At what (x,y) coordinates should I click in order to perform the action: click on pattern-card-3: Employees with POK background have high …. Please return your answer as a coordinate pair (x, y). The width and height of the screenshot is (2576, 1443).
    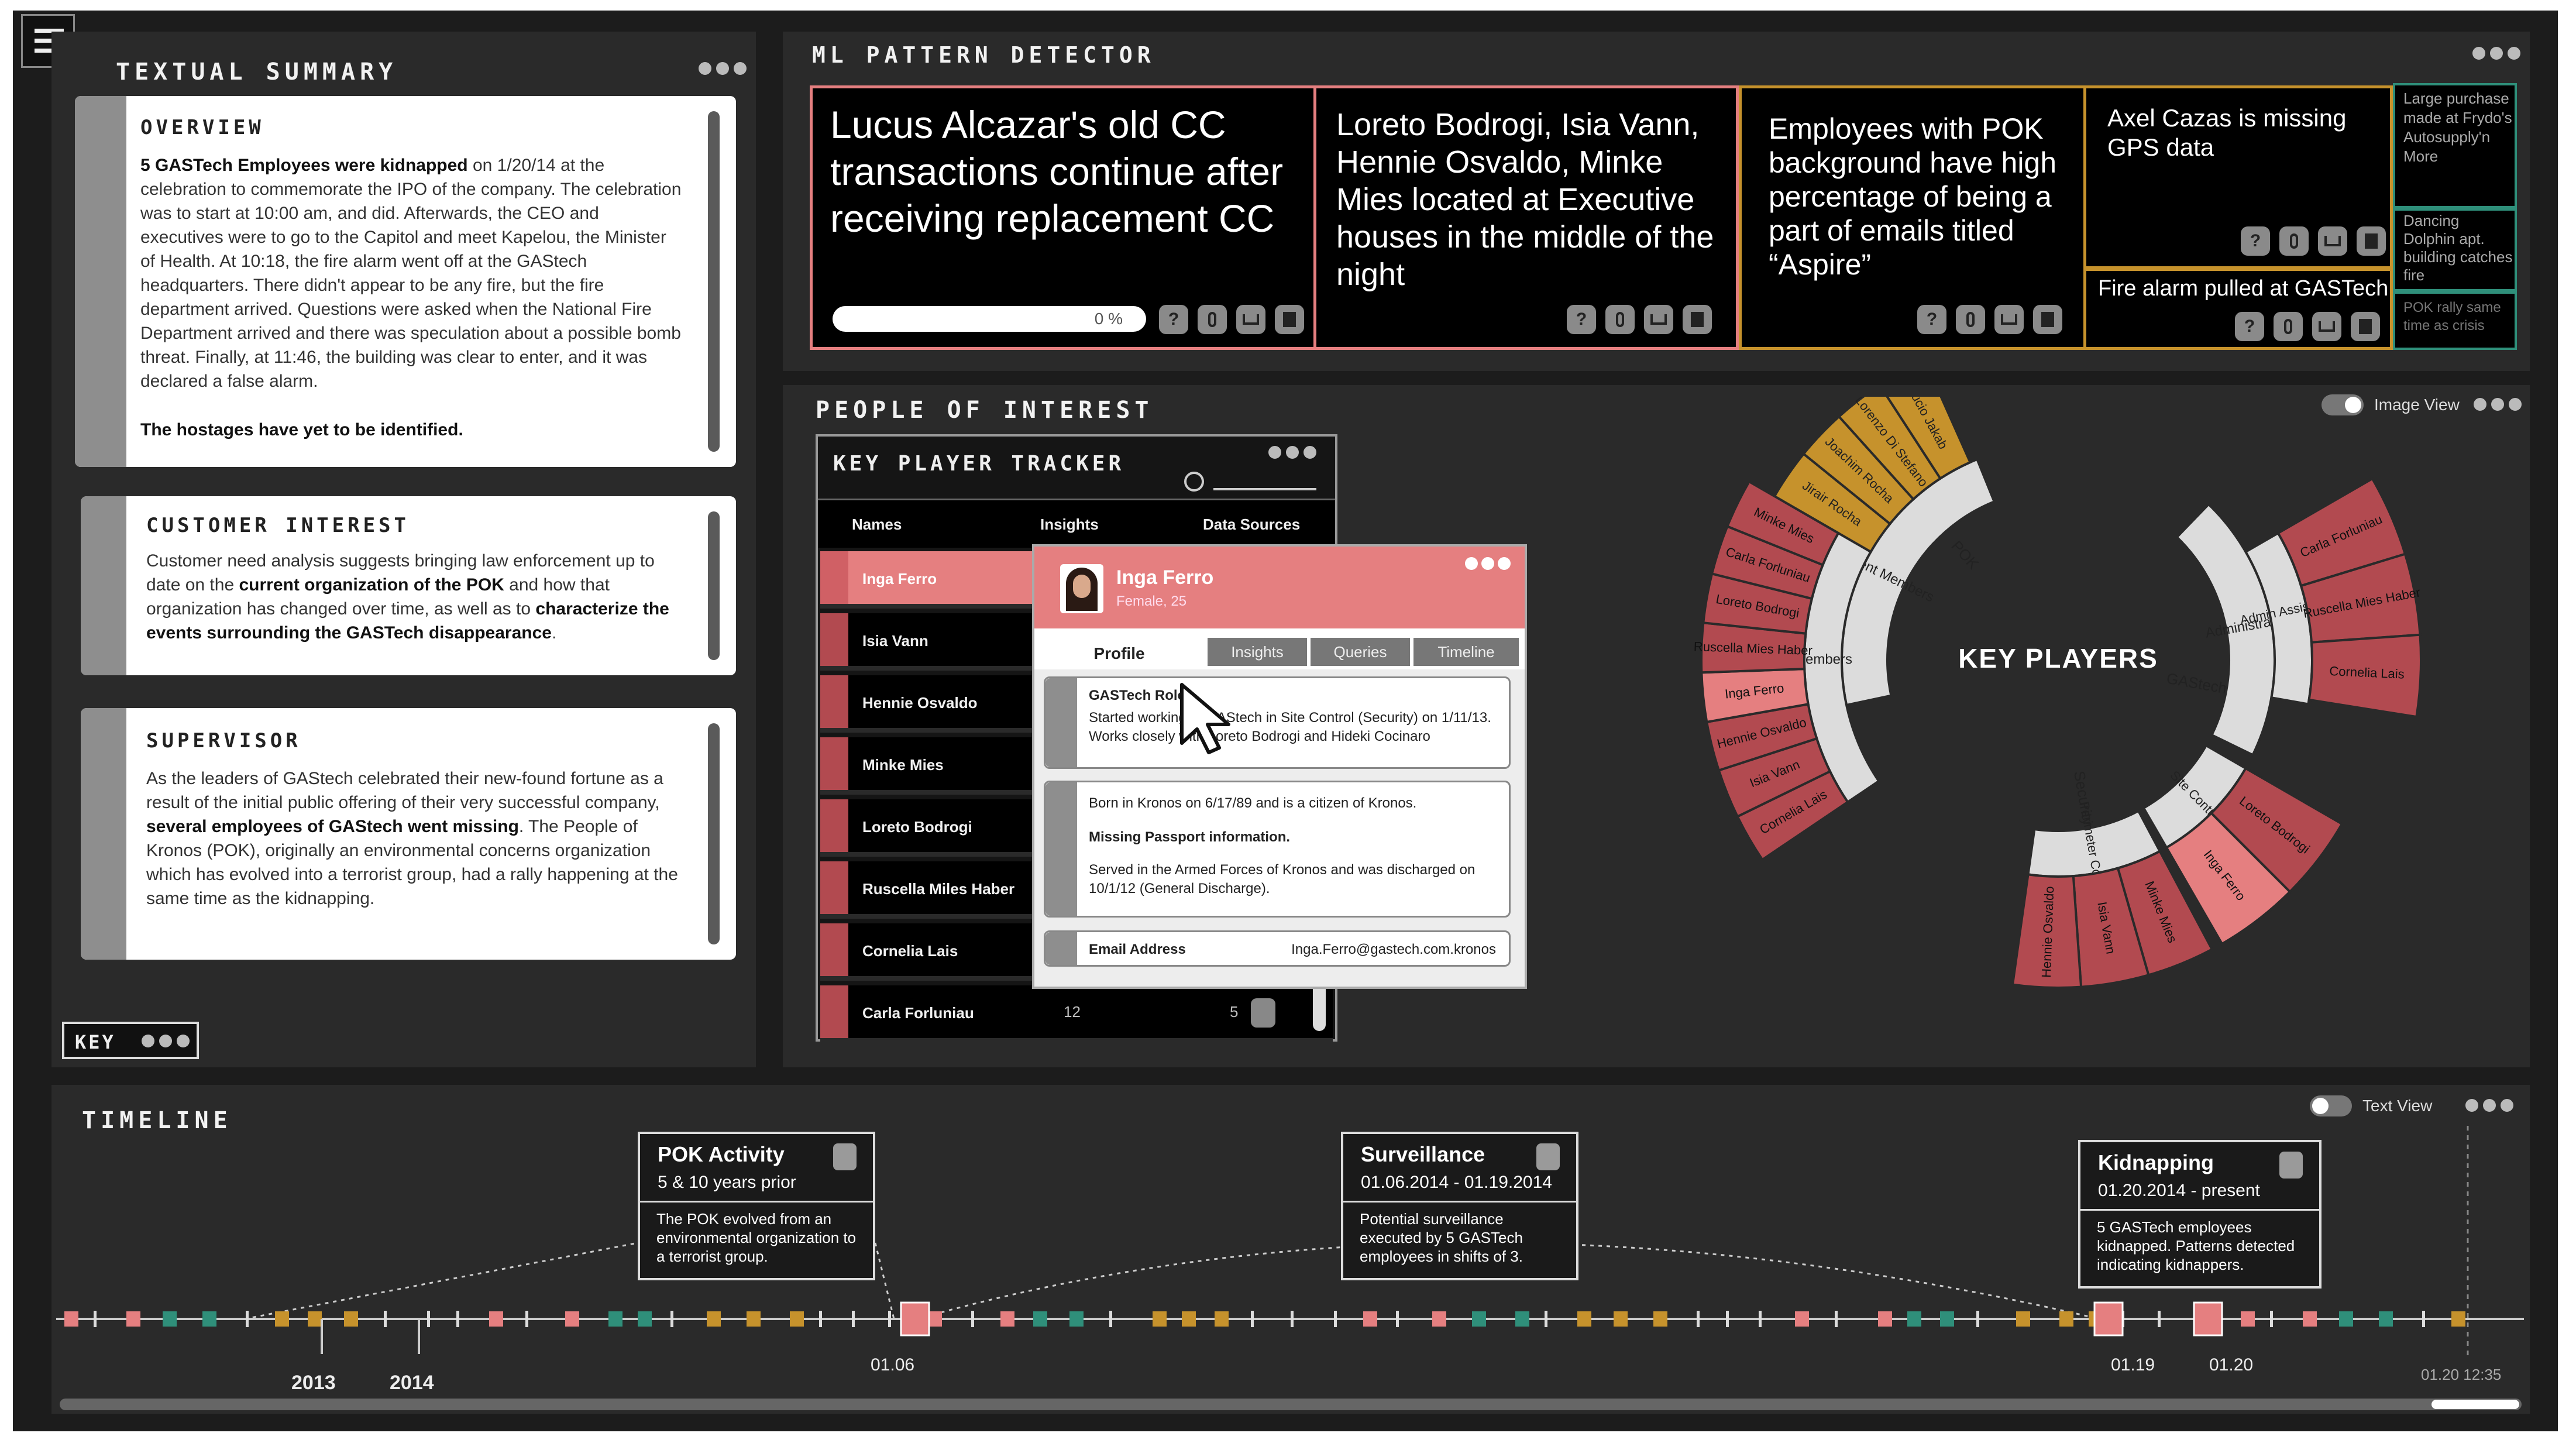
    Looking at the image, I should click on (1913, 217).